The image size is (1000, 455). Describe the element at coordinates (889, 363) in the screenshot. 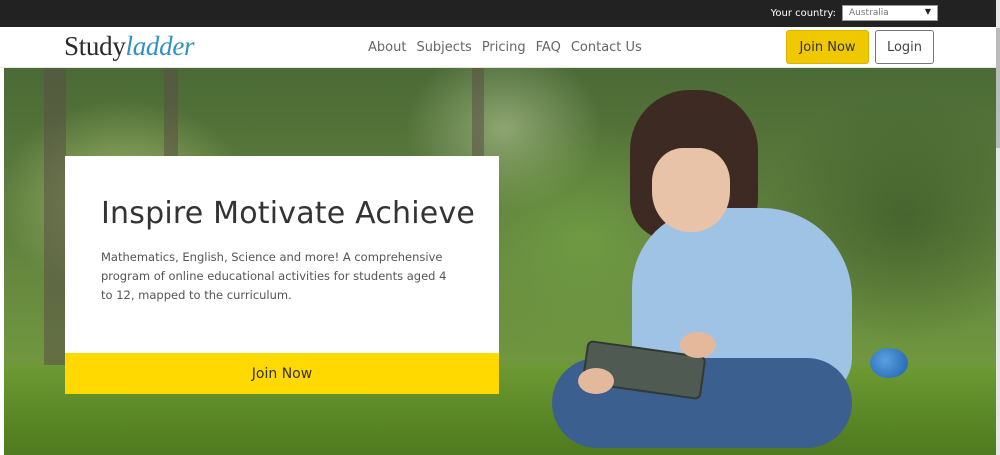

I see `blue-ball` at that location.